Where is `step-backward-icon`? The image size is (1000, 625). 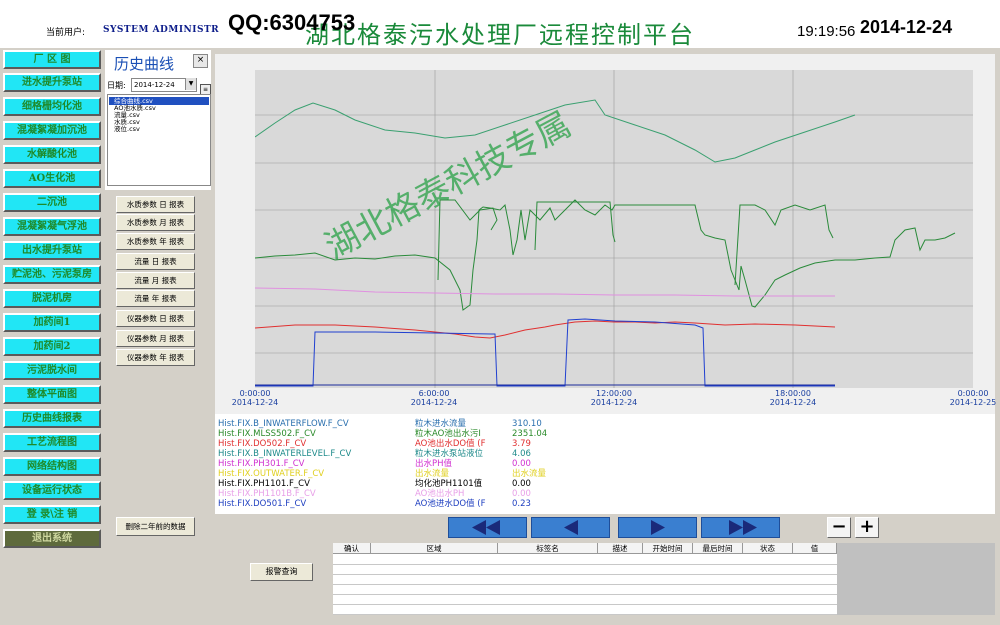
step-backward-icon is located at coordinates (570, 527).